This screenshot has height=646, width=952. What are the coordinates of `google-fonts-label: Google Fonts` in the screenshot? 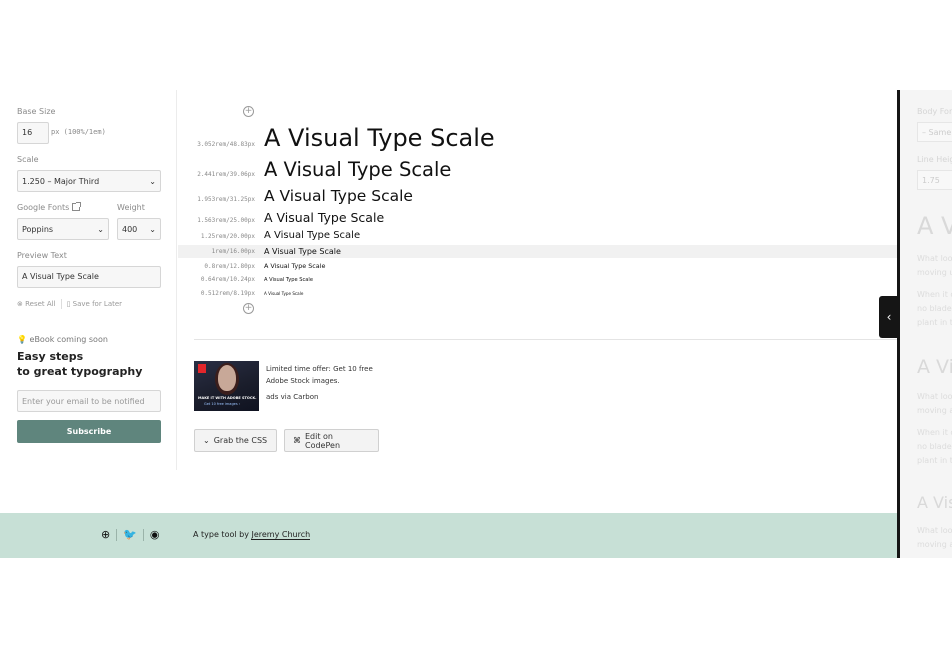 It's located at (49, 207).